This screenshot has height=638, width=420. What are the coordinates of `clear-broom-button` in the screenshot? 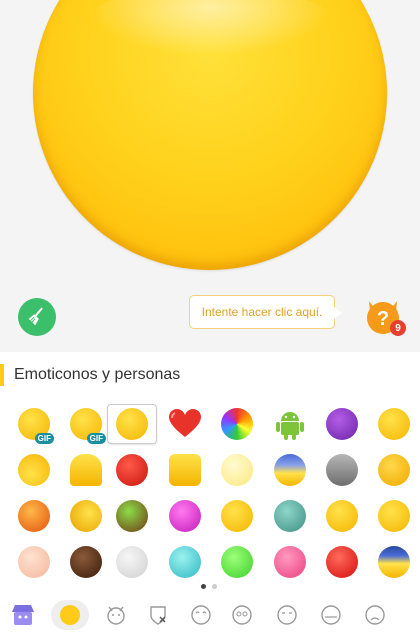 It's located at (37, 317).